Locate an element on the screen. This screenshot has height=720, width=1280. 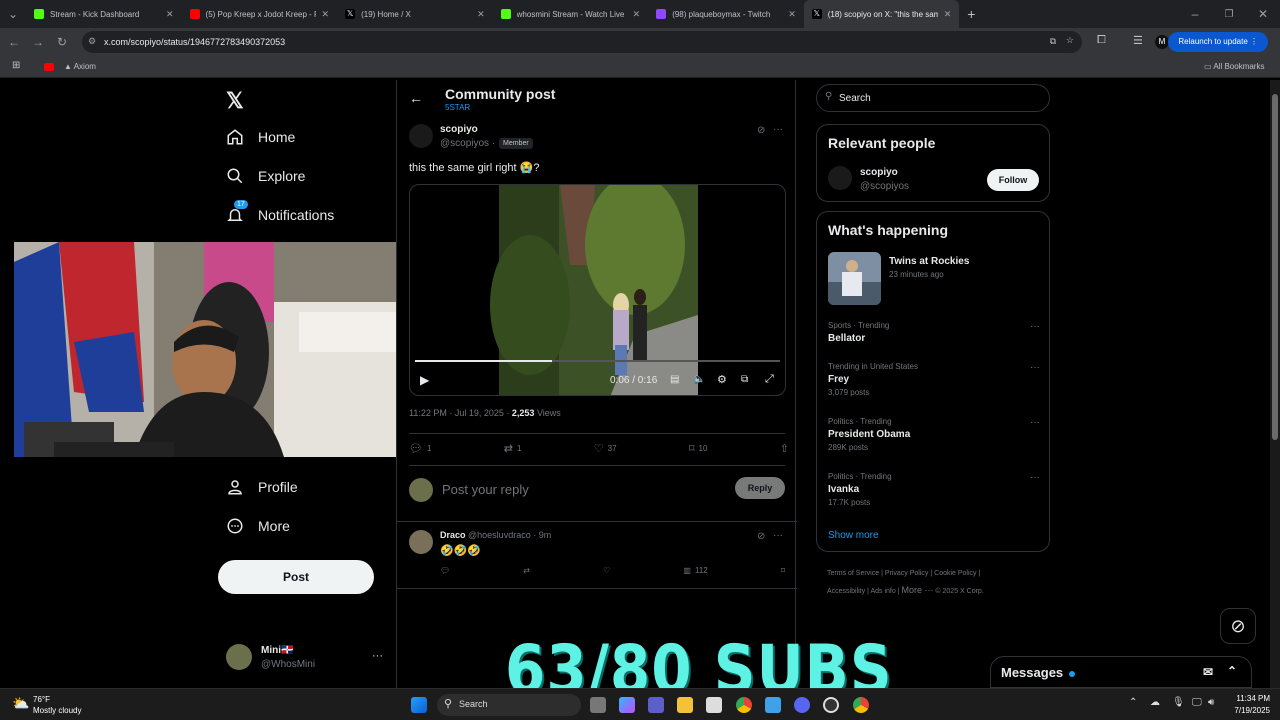
browser-tab: (5) Pop Kreep x Jodot Kreep - R ✕ is located at coordinates (260, 14).